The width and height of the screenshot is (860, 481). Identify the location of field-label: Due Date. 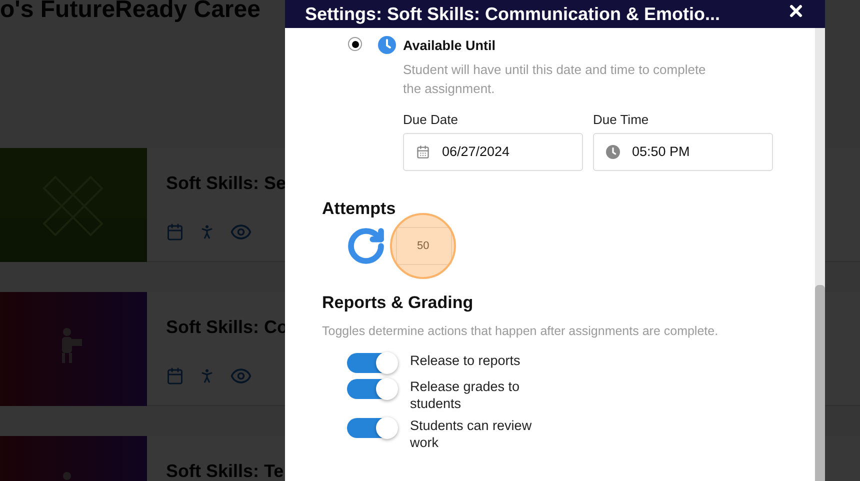
(431, 120).